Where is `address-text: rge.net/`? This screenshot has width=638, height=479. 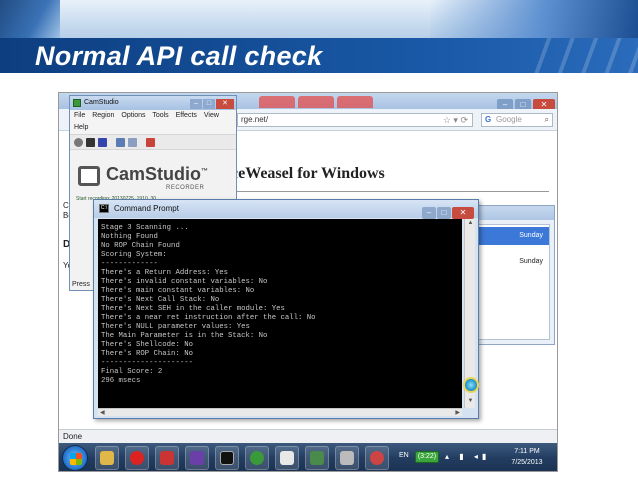
address-text: rge.net/ is located at coordinates (255, 119).